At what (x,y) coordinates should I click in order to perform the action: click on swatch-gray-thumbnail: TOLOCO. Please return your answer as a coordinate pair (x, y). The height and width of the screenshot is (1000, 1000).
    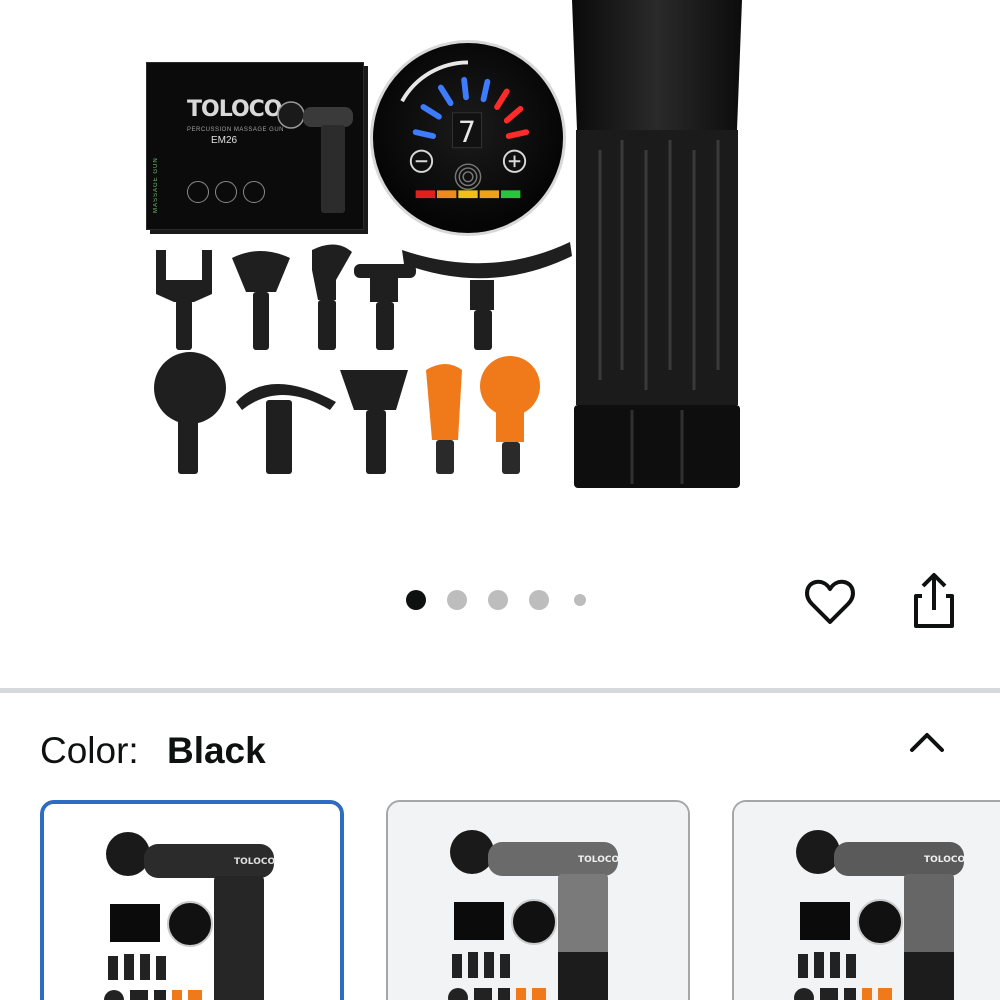
    Looking at the image, I should click on (879, 915).